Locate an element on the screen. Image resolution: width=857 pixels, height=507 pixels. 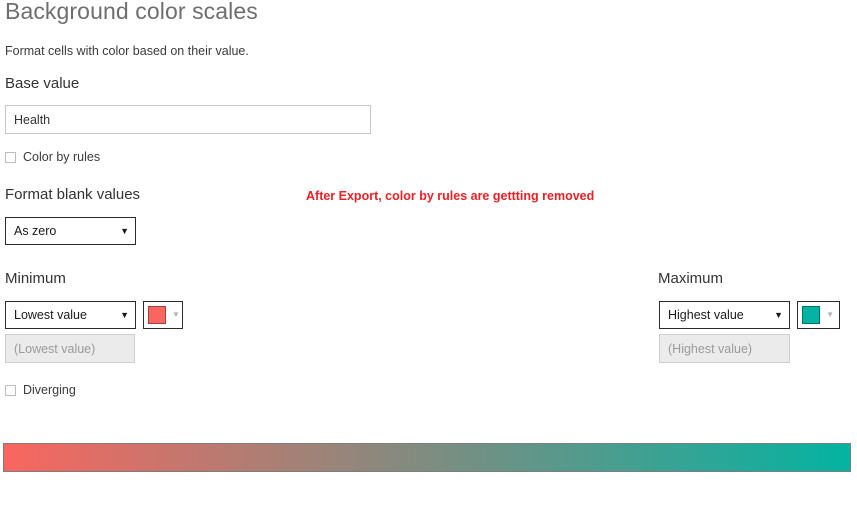
format-blank-values-label: Format blank values is located at coordinates (73, 194).